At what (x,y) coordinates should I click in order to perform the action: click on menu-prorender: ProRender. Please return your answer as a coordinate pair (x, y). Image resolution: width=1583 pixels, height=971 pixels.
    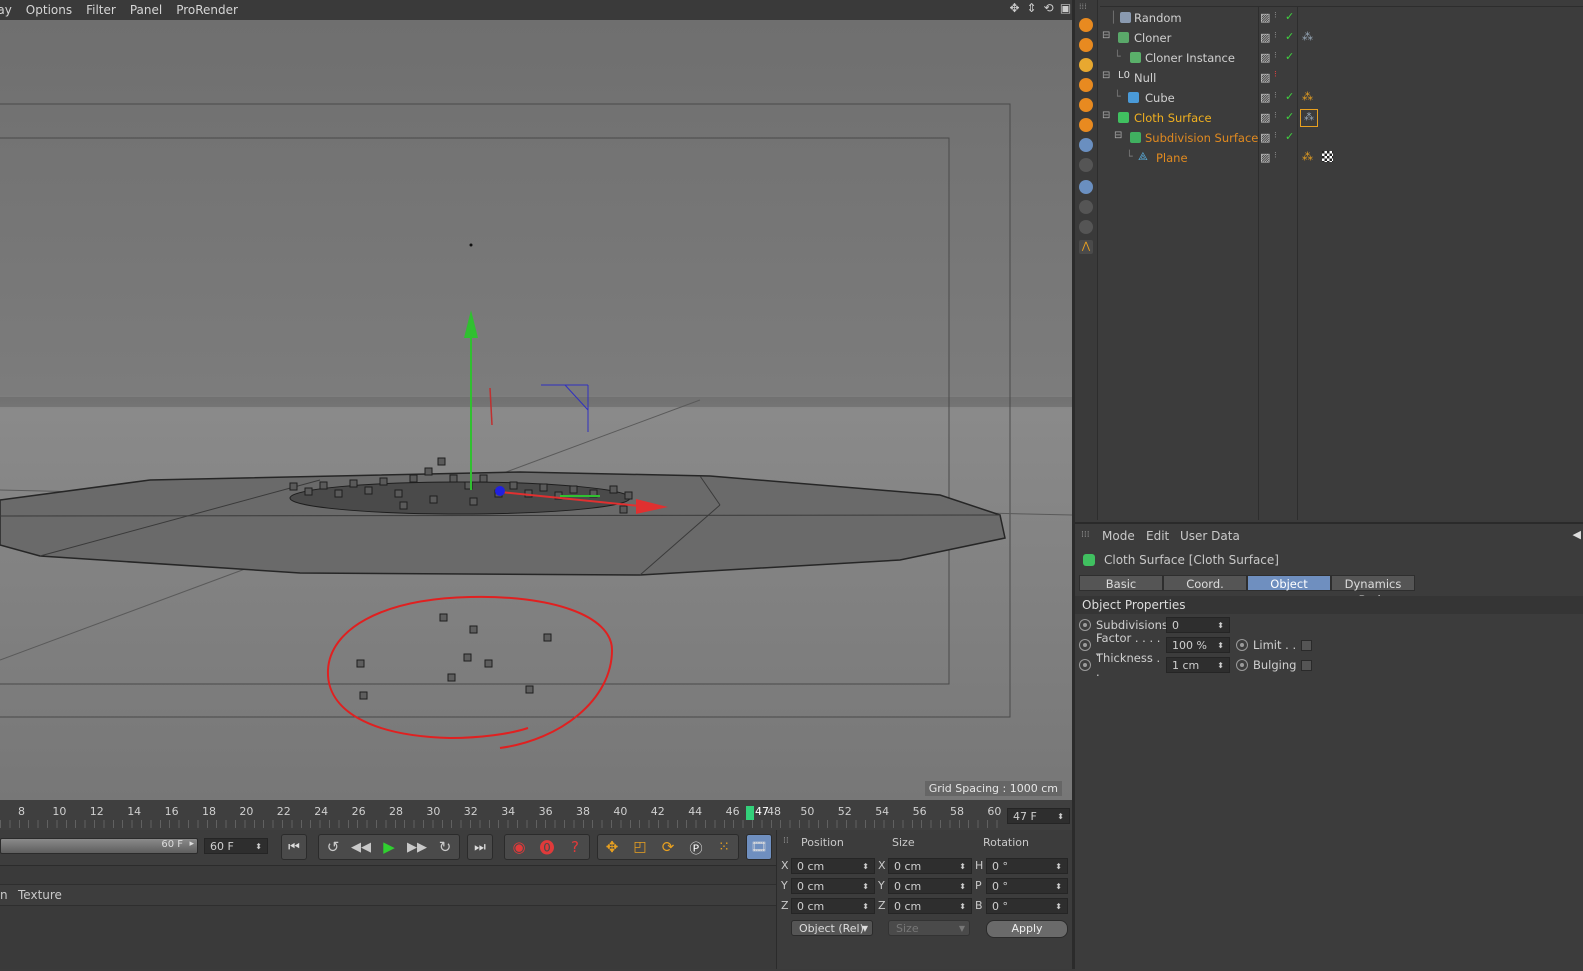
    Looking at the image, I should click on (207, 10).